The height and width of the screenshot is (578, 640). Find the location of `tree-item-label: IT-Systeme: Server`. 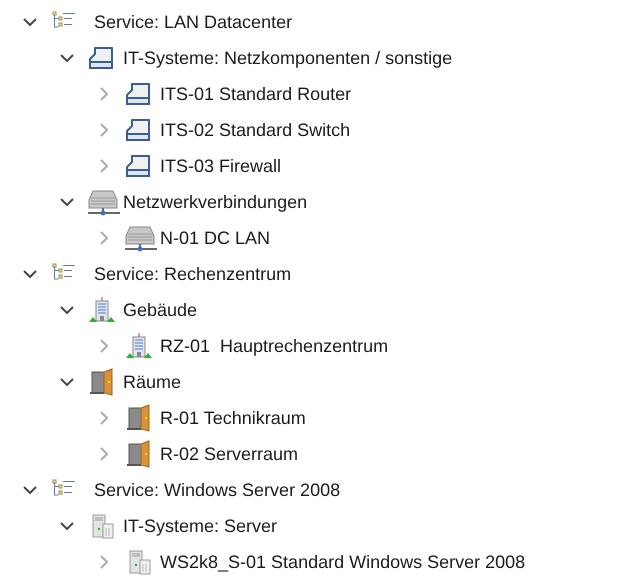

tree-item-label: IT-Systeme: Server is located at coordinates (200, 526).